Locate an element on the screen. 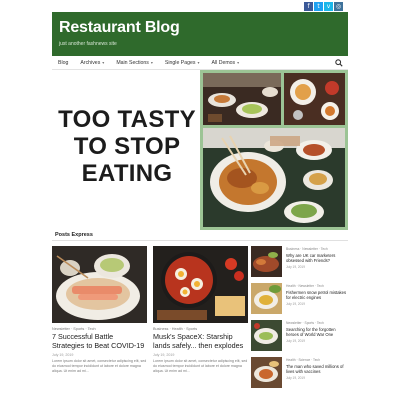 The image size is (400, 400). instagram-icon: ◎ is located at coordinates (338, 6).